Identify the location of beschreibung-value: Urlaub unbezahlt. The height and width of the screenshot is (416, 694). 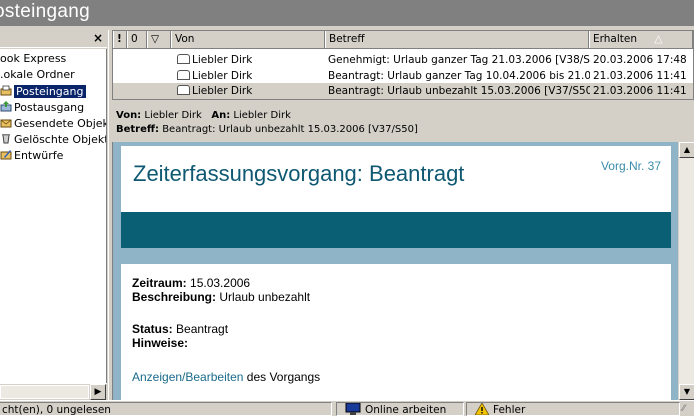
(265, 297).